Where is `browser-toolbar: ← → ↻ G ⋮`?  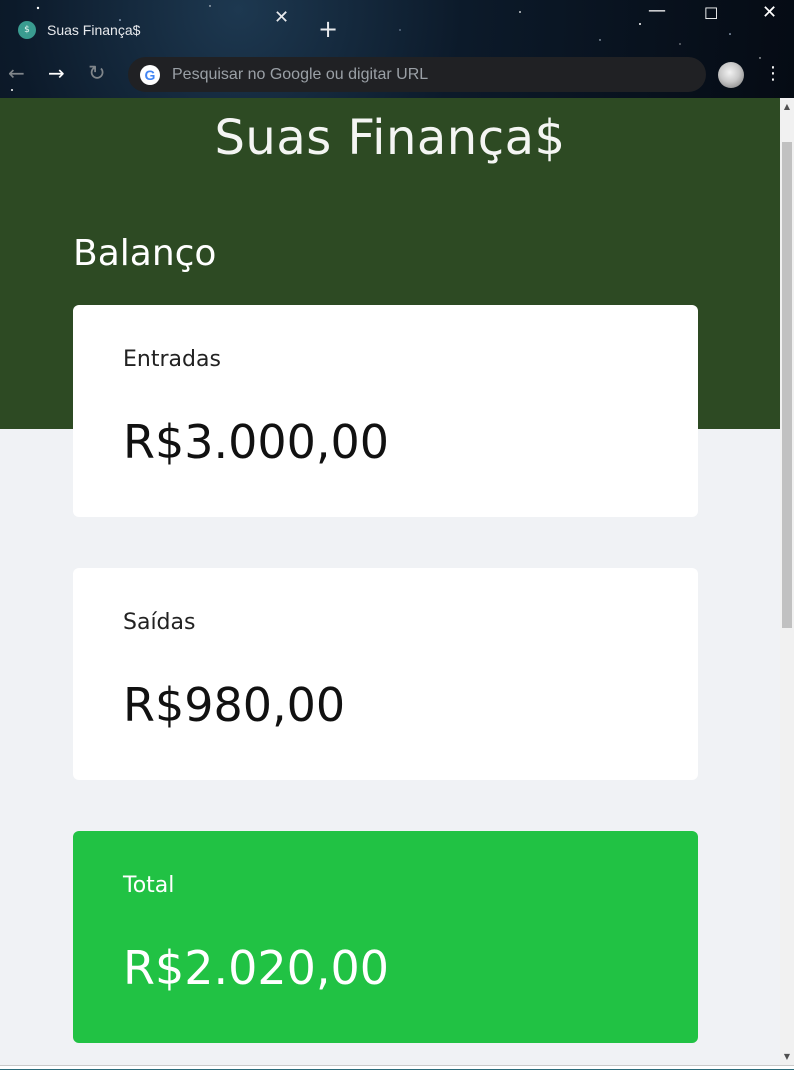 browser-toolbar: ← → ↻ G ⋮ is located at coordinates (397, 75).